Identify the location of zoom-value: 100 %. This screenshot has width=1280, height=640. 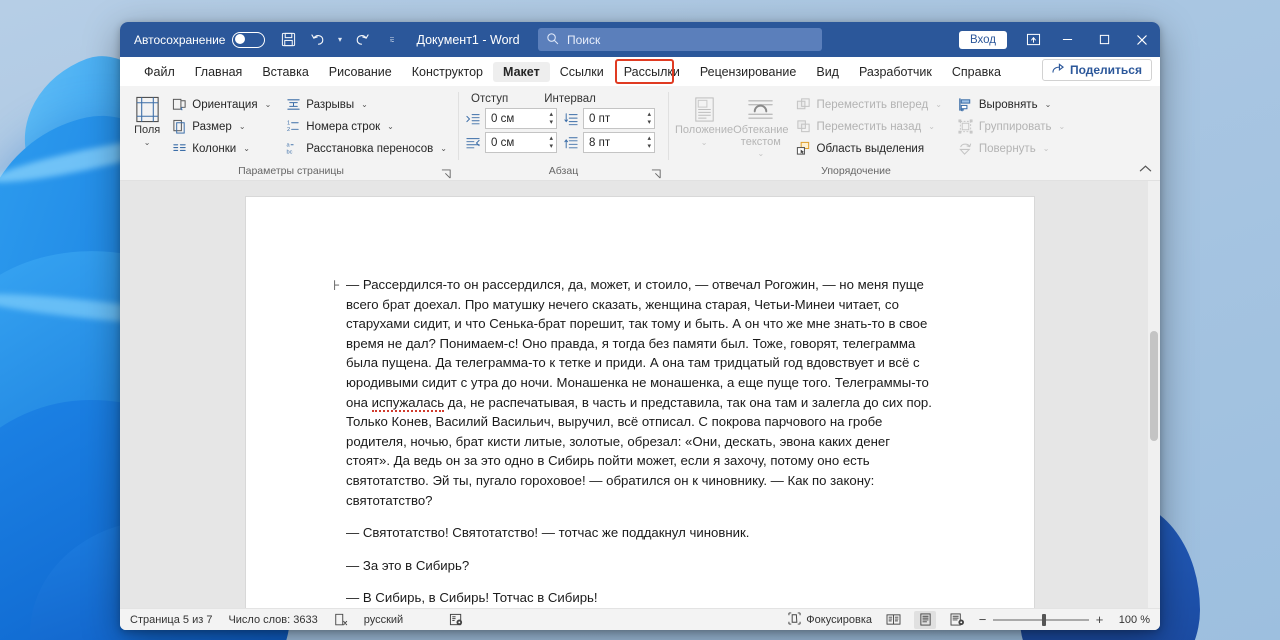
(1132, 620).